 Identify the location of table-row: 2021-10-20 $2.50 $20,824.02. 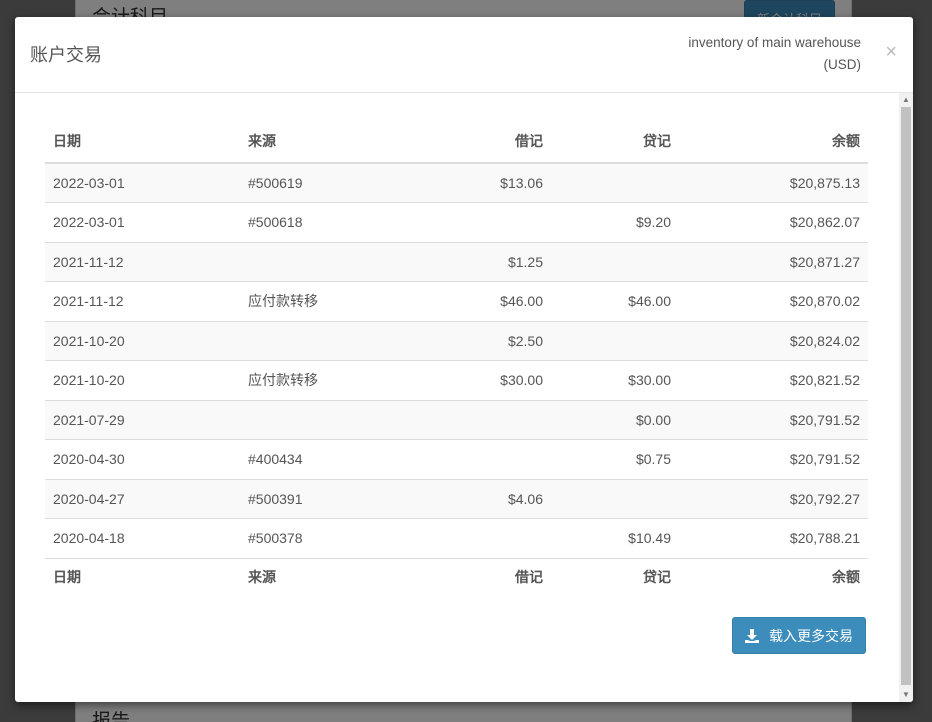
(456, 340).